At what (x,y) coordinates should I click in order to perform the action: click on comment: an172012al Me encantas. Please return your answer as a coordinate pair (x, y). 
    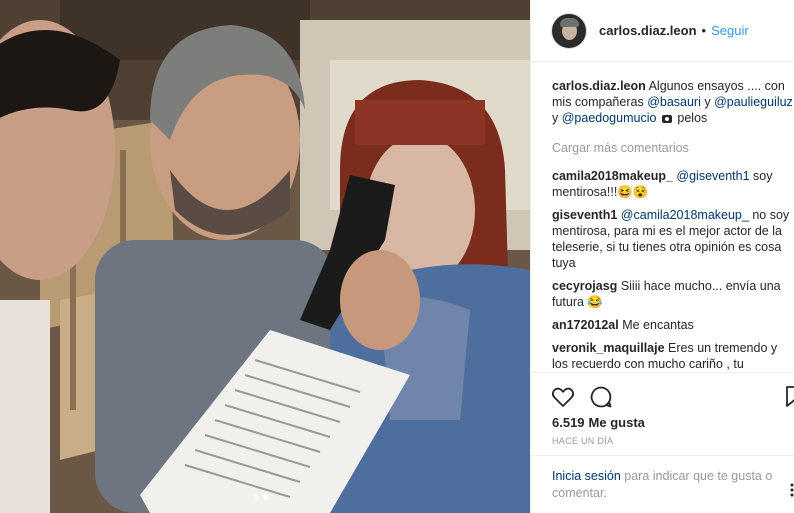
    Looking at the image, I should click on (673, 325).